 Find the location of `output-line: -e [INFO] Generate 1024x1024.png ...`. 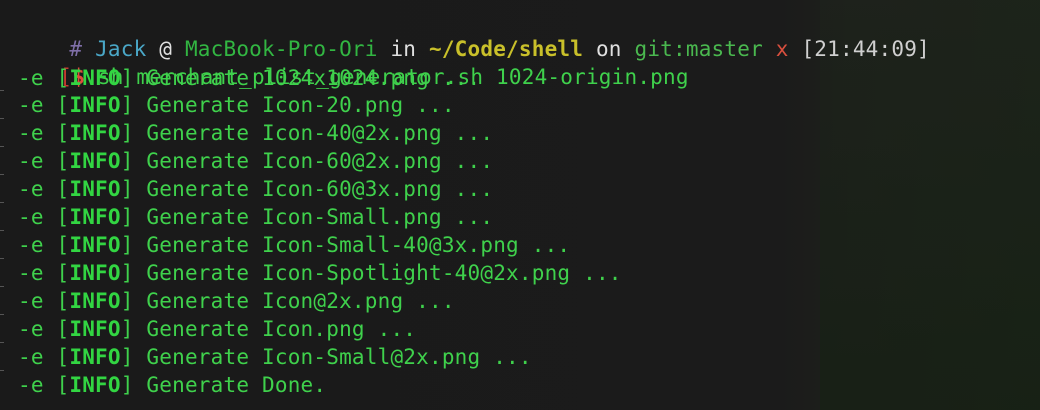

output-line: -e [INFO] Generate 1024x1024.png ... is located at coordinates (249, 78).